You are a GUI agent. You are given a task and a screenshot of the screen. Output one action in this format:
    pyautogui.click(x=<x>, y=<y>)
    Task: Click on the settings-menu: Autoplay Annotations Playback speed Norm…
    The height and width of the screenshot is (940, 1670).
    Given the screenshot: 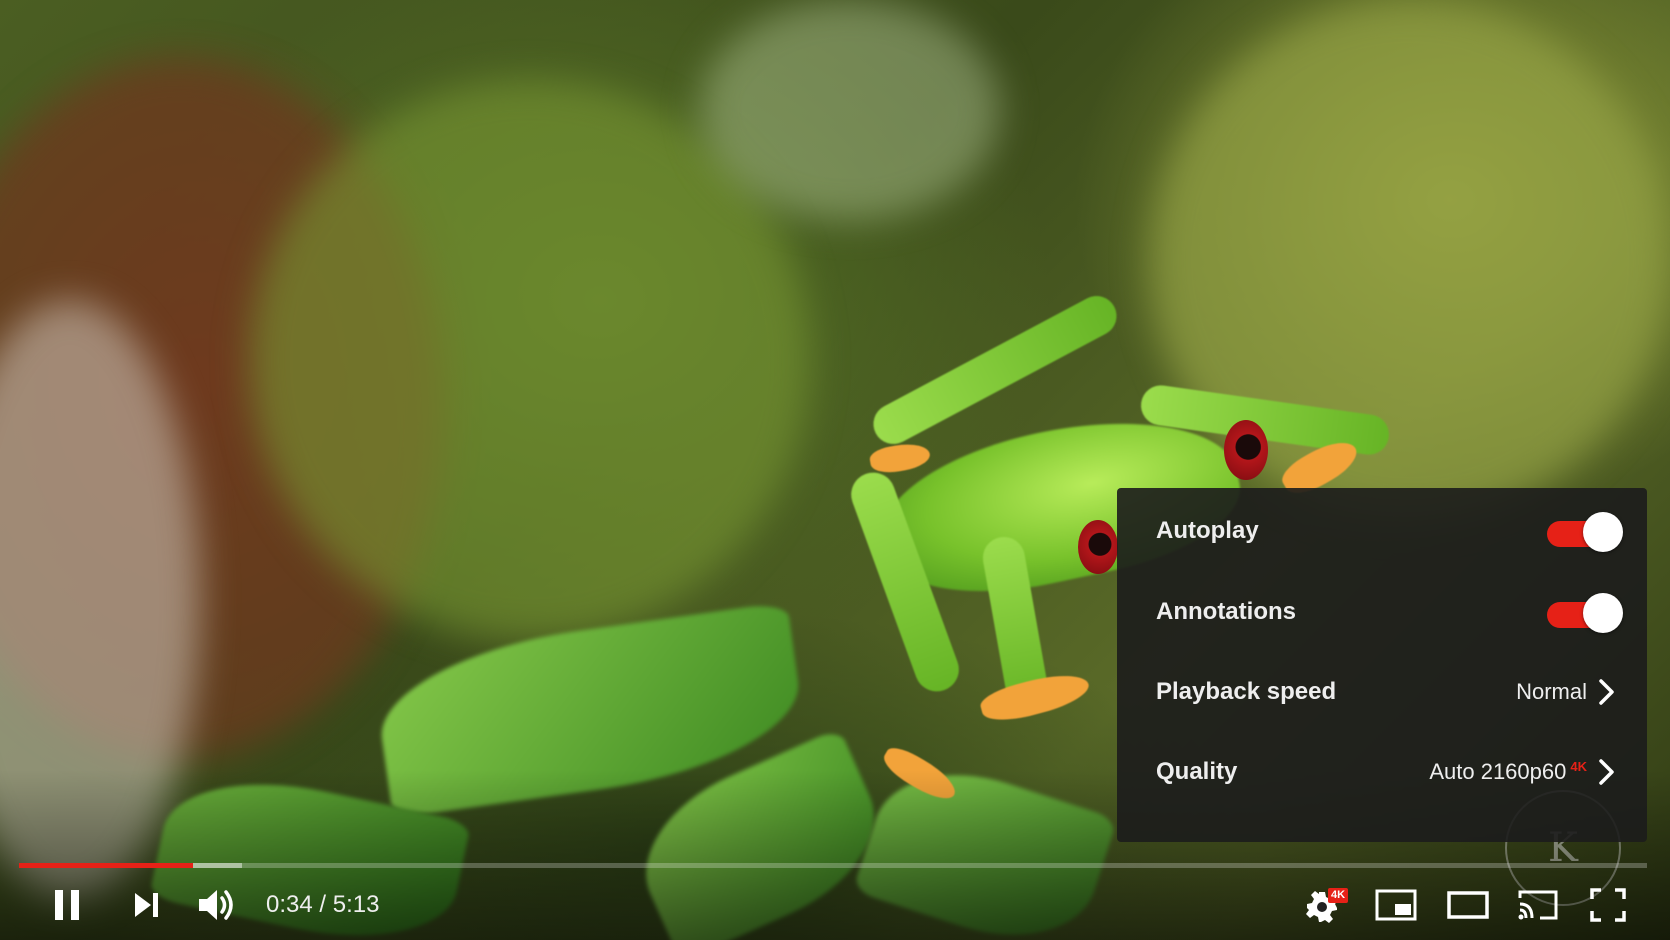 What is the action you would take?
    pyautogui.click(x=1382, y=665)
    